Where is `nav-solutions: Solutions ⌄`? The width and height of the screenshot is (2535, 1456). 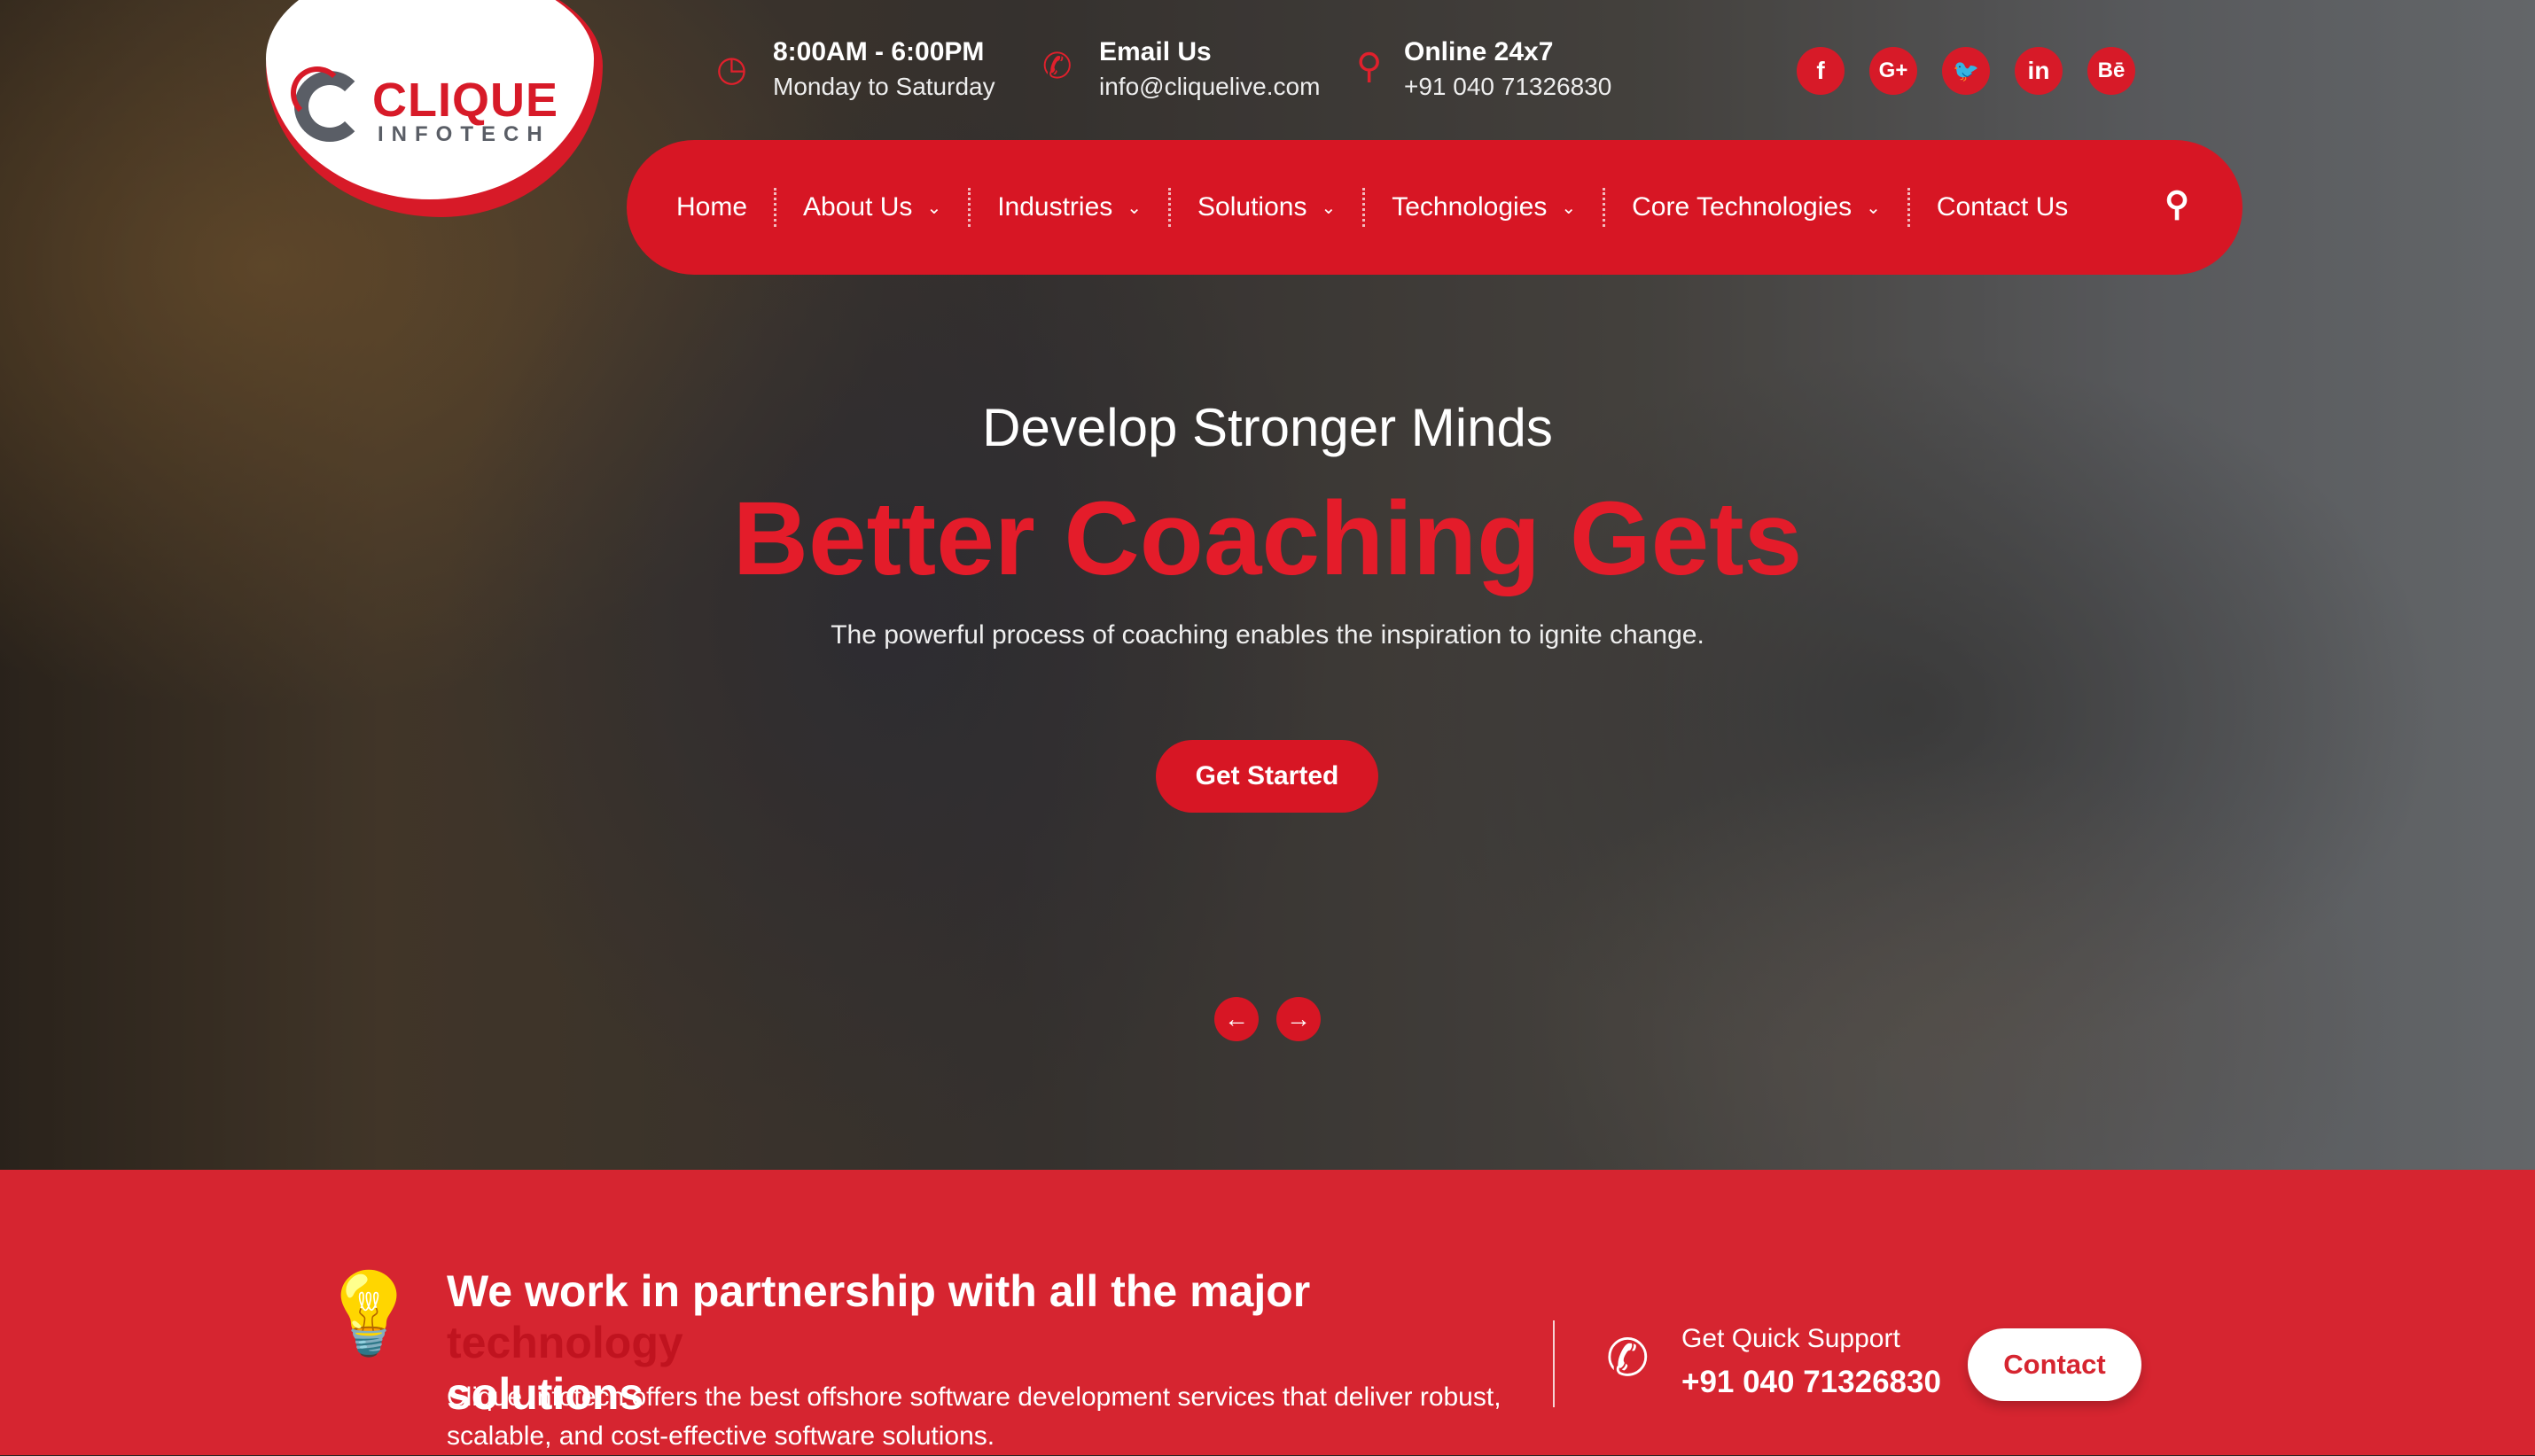
nav-solutions: Solutions ⌄ is located at coordinates (1268, 207).